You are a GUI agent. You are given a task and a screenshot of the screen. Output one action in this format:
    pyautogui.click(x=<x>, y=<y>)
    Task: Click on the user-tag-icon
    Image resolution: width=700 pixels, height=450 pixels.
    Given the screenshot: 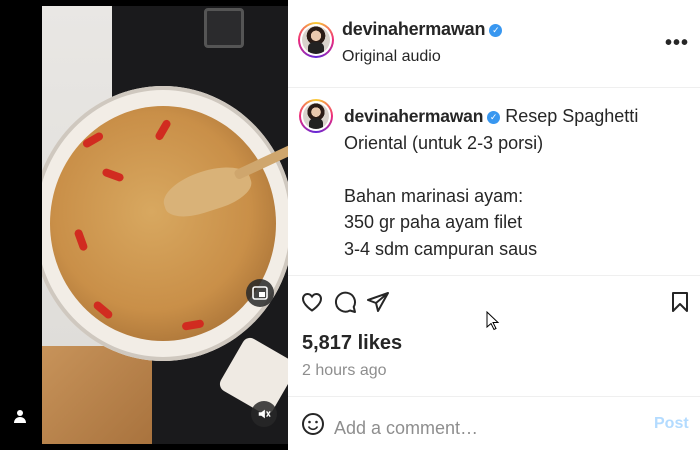 What is the action you would take?
    pyautogui.click(x=20, y=416)
    